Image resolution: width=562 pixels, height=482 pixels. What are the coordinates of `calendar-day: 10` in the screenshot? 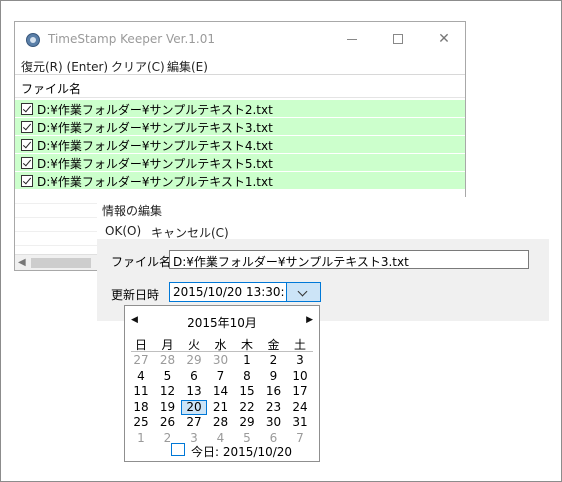 It's located at (300, 376).